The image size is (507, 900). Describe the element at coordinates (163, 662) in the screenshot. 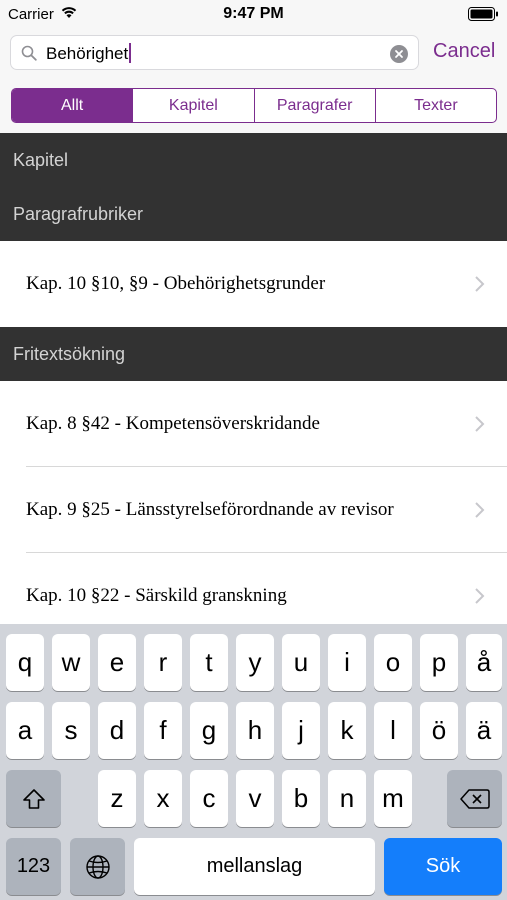

I see `key-r: r` at that location.